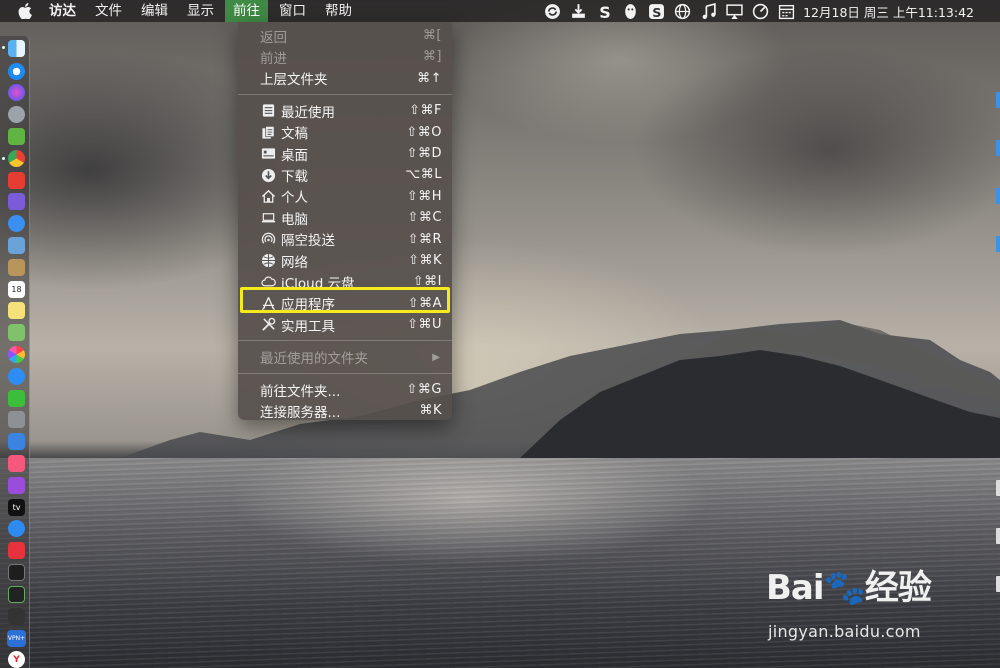  What do you see at coordinates (424, 218) in the screenshot?
I see `shortcut-label: ⇧⌘C` at bounding box center [424, 218].